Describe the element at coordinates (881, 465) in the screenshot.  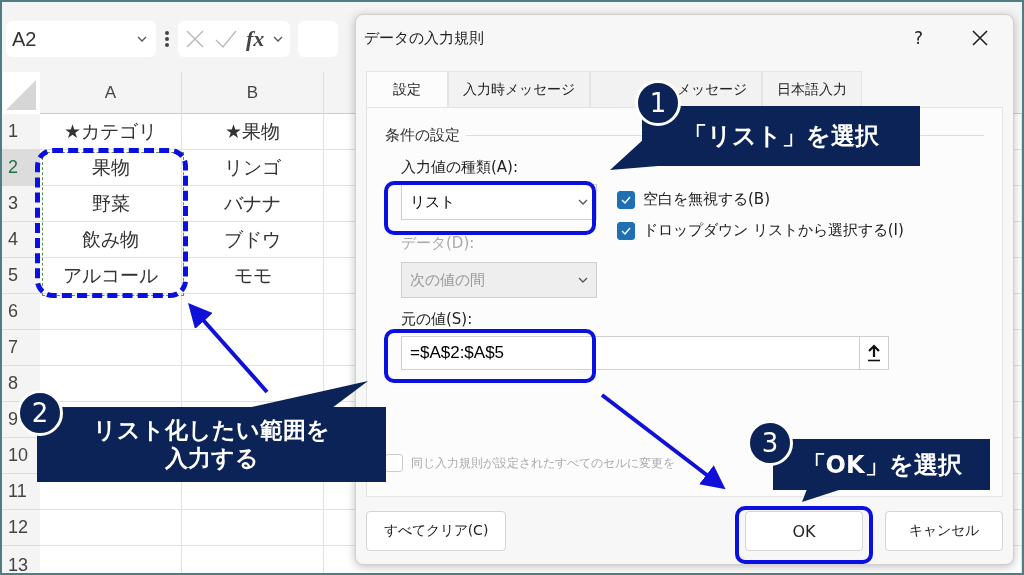
I see `callout-text: 「OK」を選択` at that location.